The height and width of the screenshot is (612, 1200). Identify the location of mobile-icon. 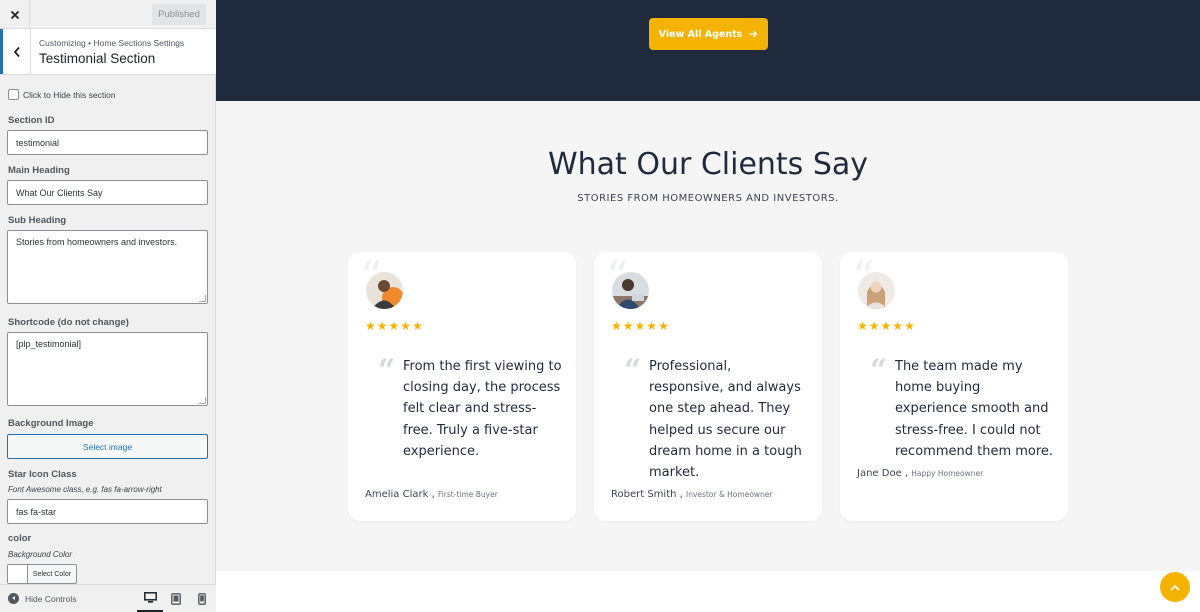
(202, 599).